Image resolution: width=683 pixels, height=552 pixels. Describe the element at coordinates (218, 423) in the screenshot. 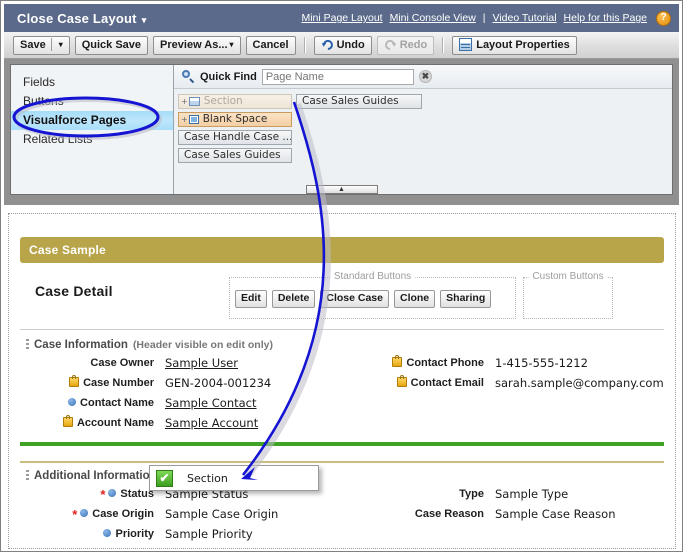

I see `field-value-account-name: Sample Account` at that location.